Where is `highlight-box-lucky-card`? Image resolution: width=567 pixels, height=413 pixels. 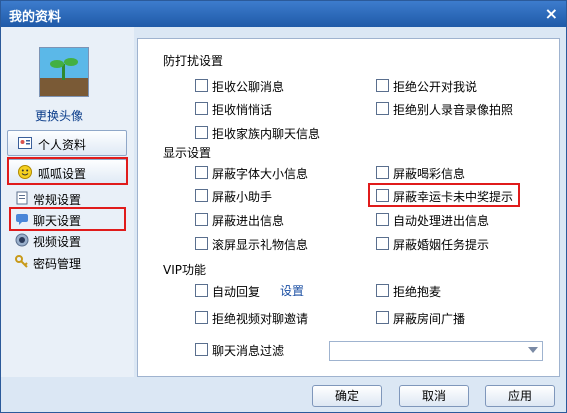
highlight-box-lucky-card is located at coordinates (444, 195).